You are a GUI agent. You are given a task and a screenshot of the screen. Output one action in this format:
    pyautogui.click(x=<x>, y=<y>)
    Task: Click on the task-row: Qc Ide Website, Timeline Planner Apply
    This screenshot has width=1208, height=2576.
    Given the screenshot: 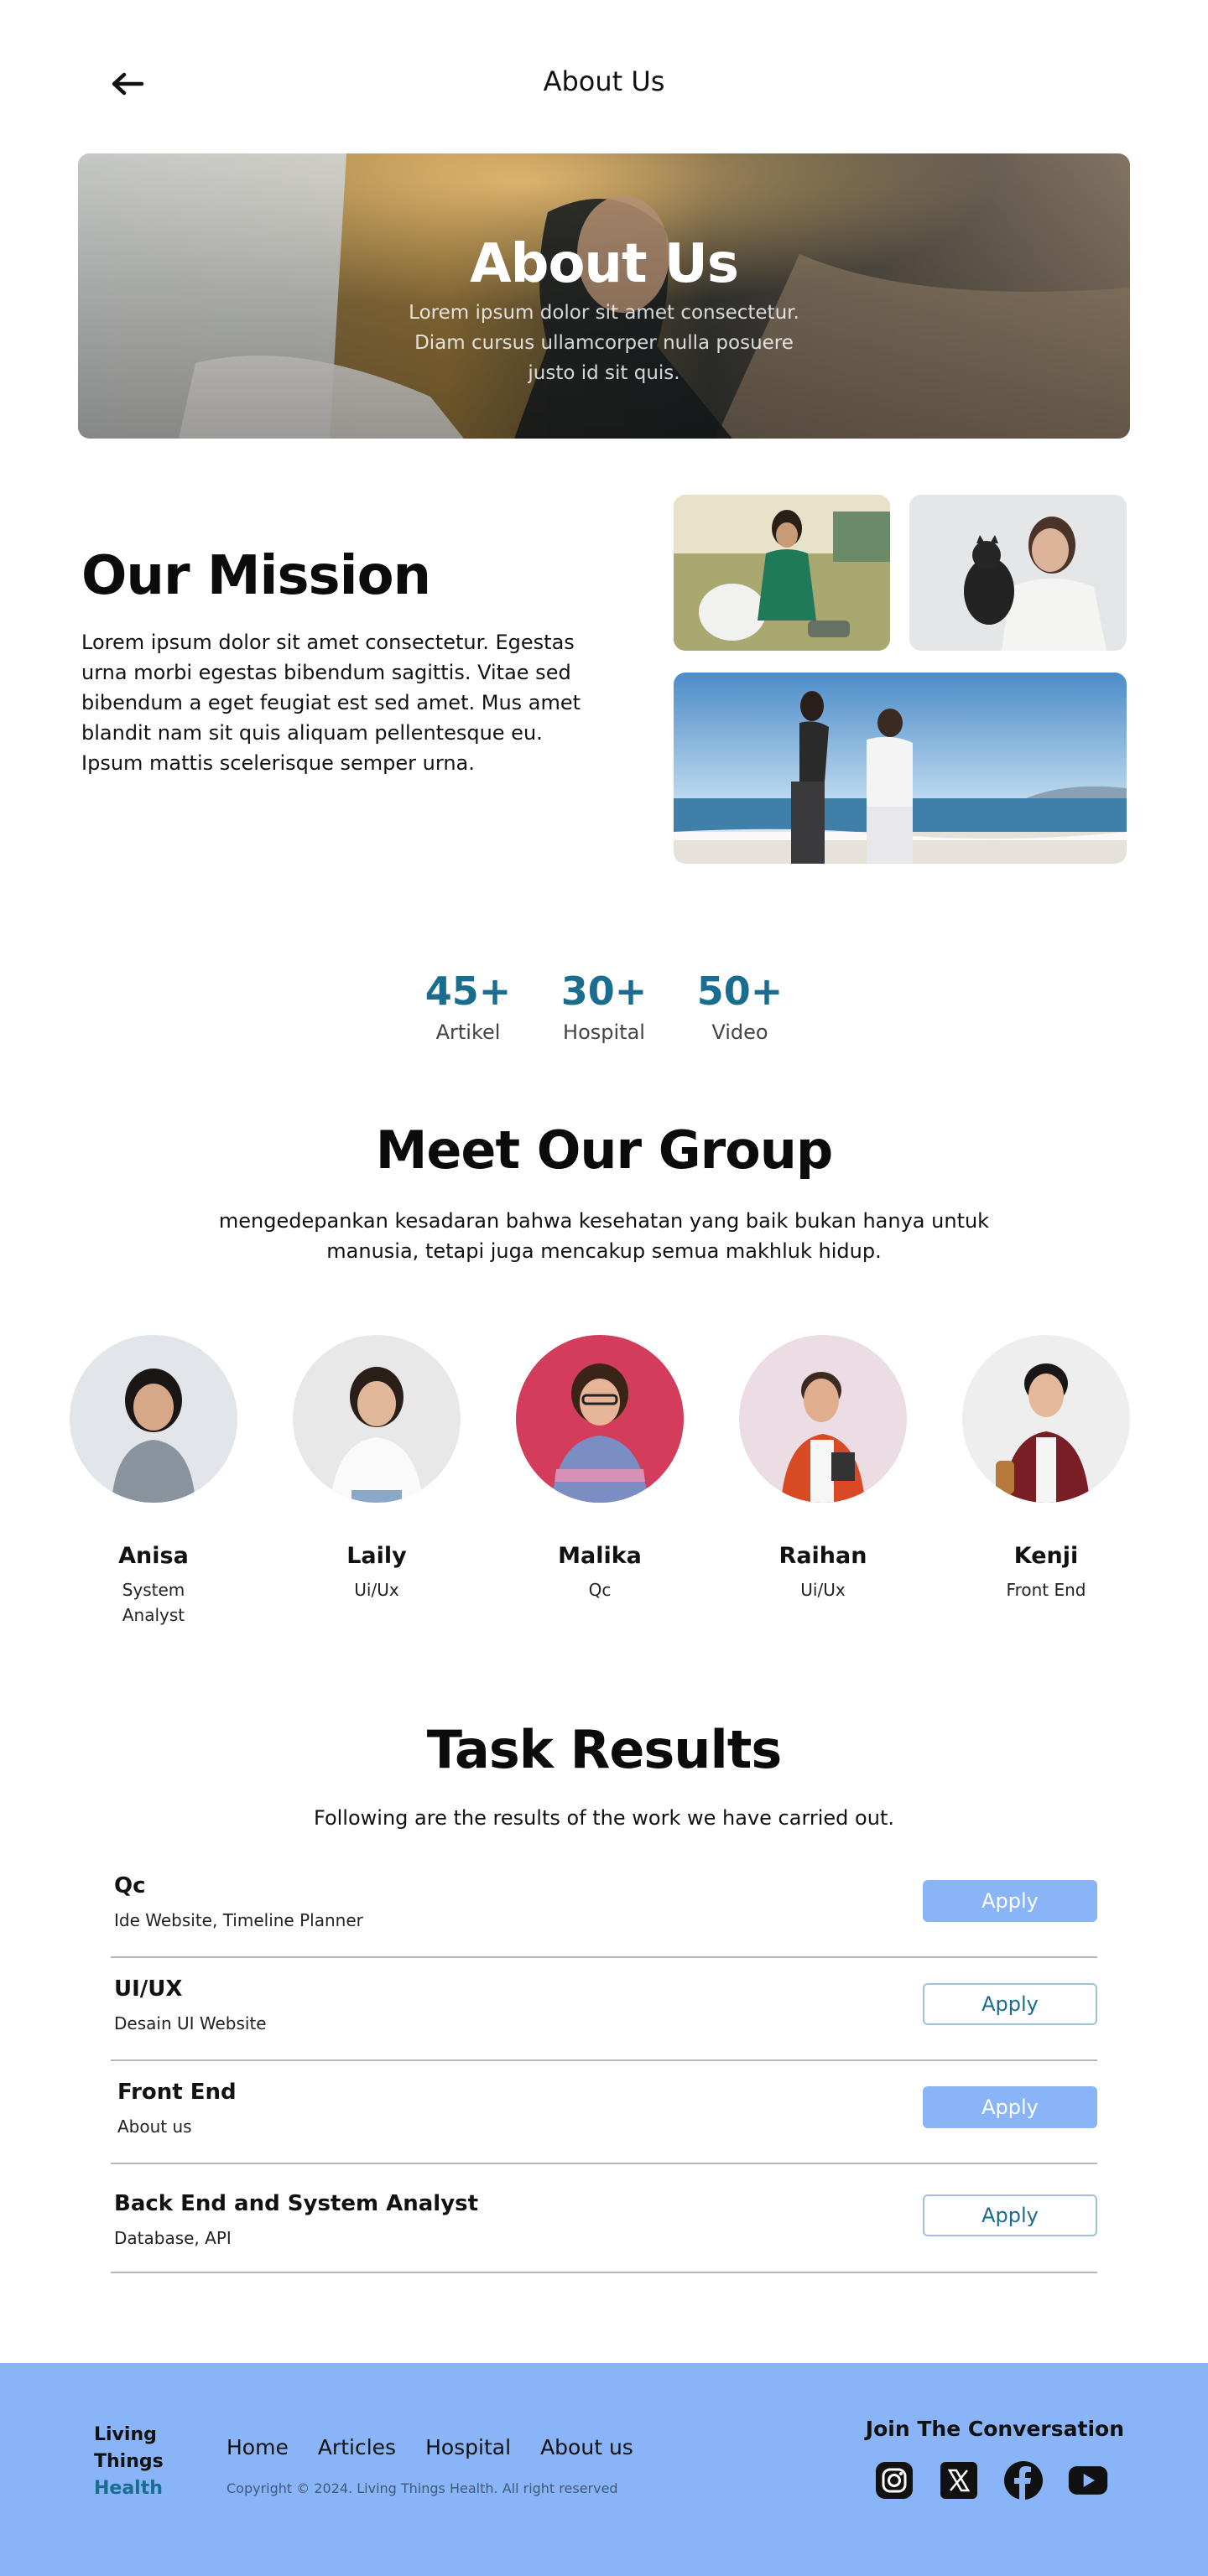 What is the action you would take?
    pyautogui.click(x=604, y=1906)
    